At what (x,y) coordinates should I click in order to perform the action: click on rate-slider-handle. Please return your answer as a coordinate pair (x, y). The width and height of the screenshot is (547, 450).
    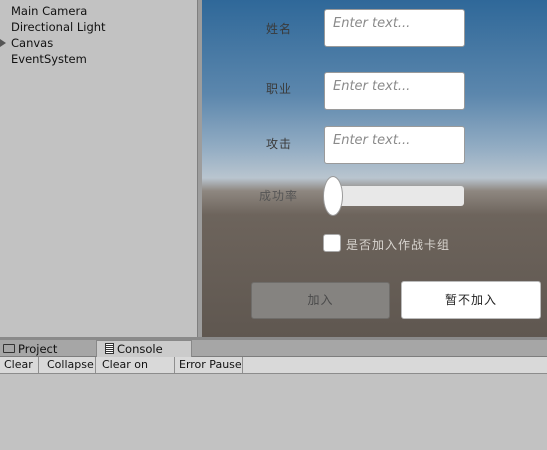
    Looking at the image, I should click on (333, 196).